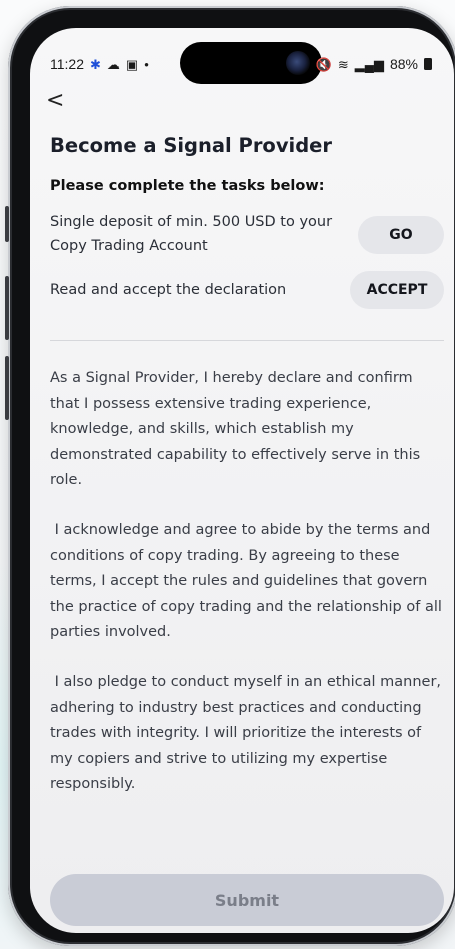 The height and width of the screenshot is (949, 455). What do you see at coordinates (7, 388) in the screenshot?
I see `volume-down-button` at bounding box center [7, 388].